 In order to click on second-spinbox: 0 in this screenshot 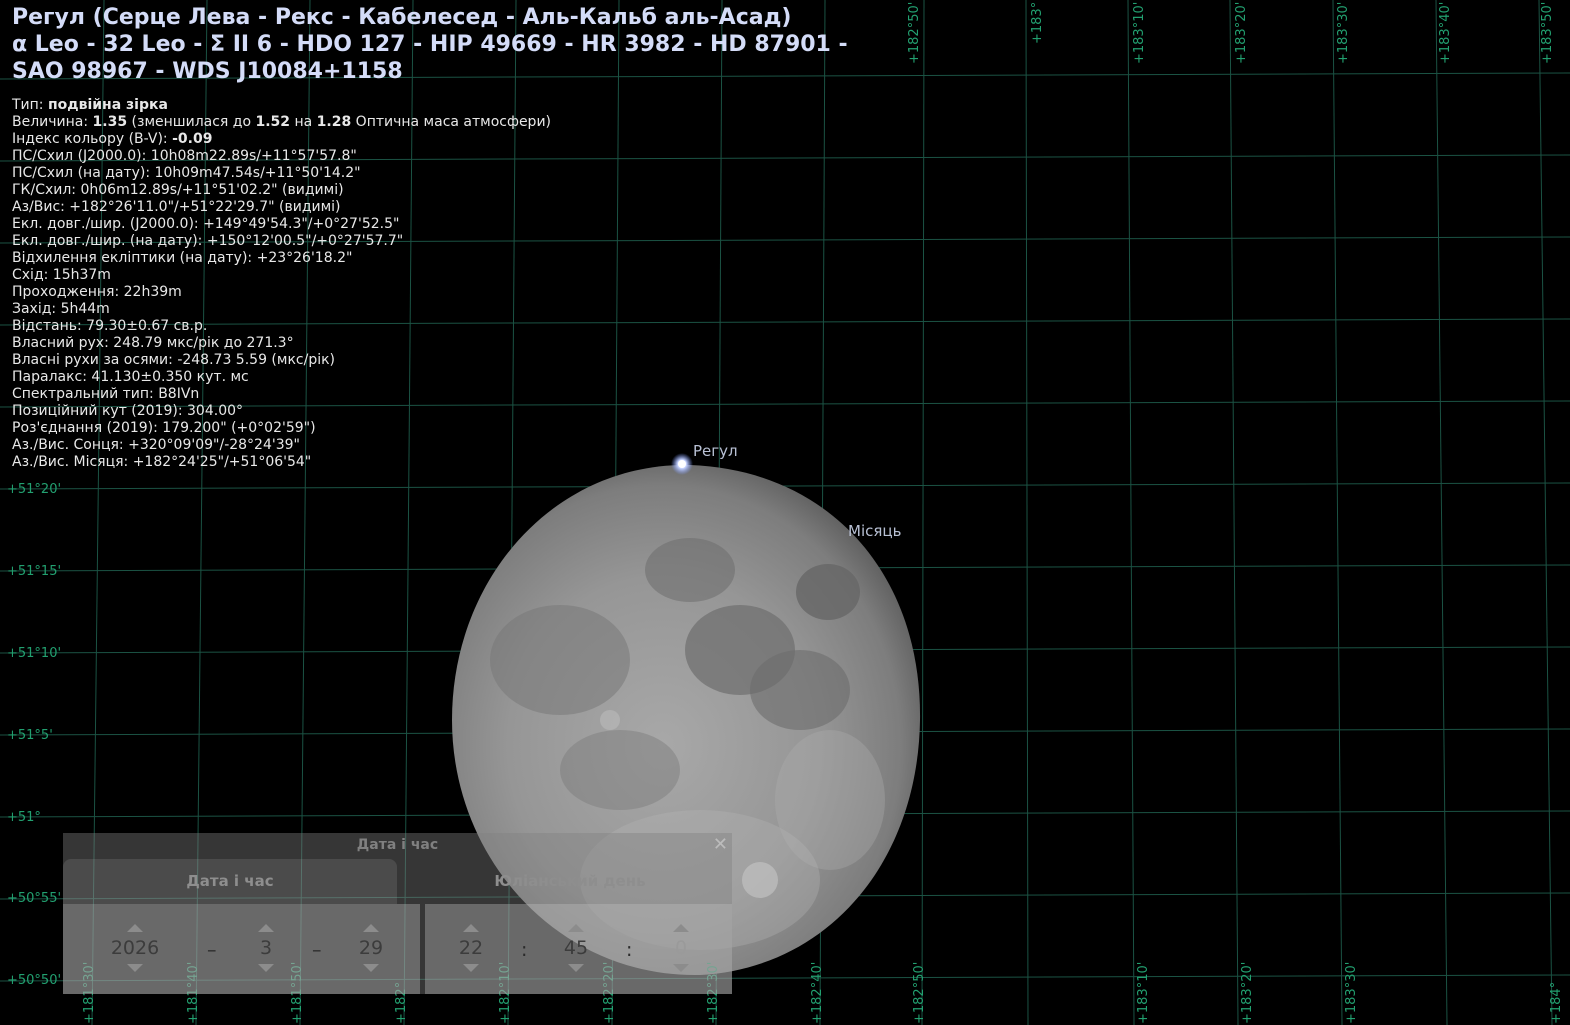, I will do `click(681, 949)`.